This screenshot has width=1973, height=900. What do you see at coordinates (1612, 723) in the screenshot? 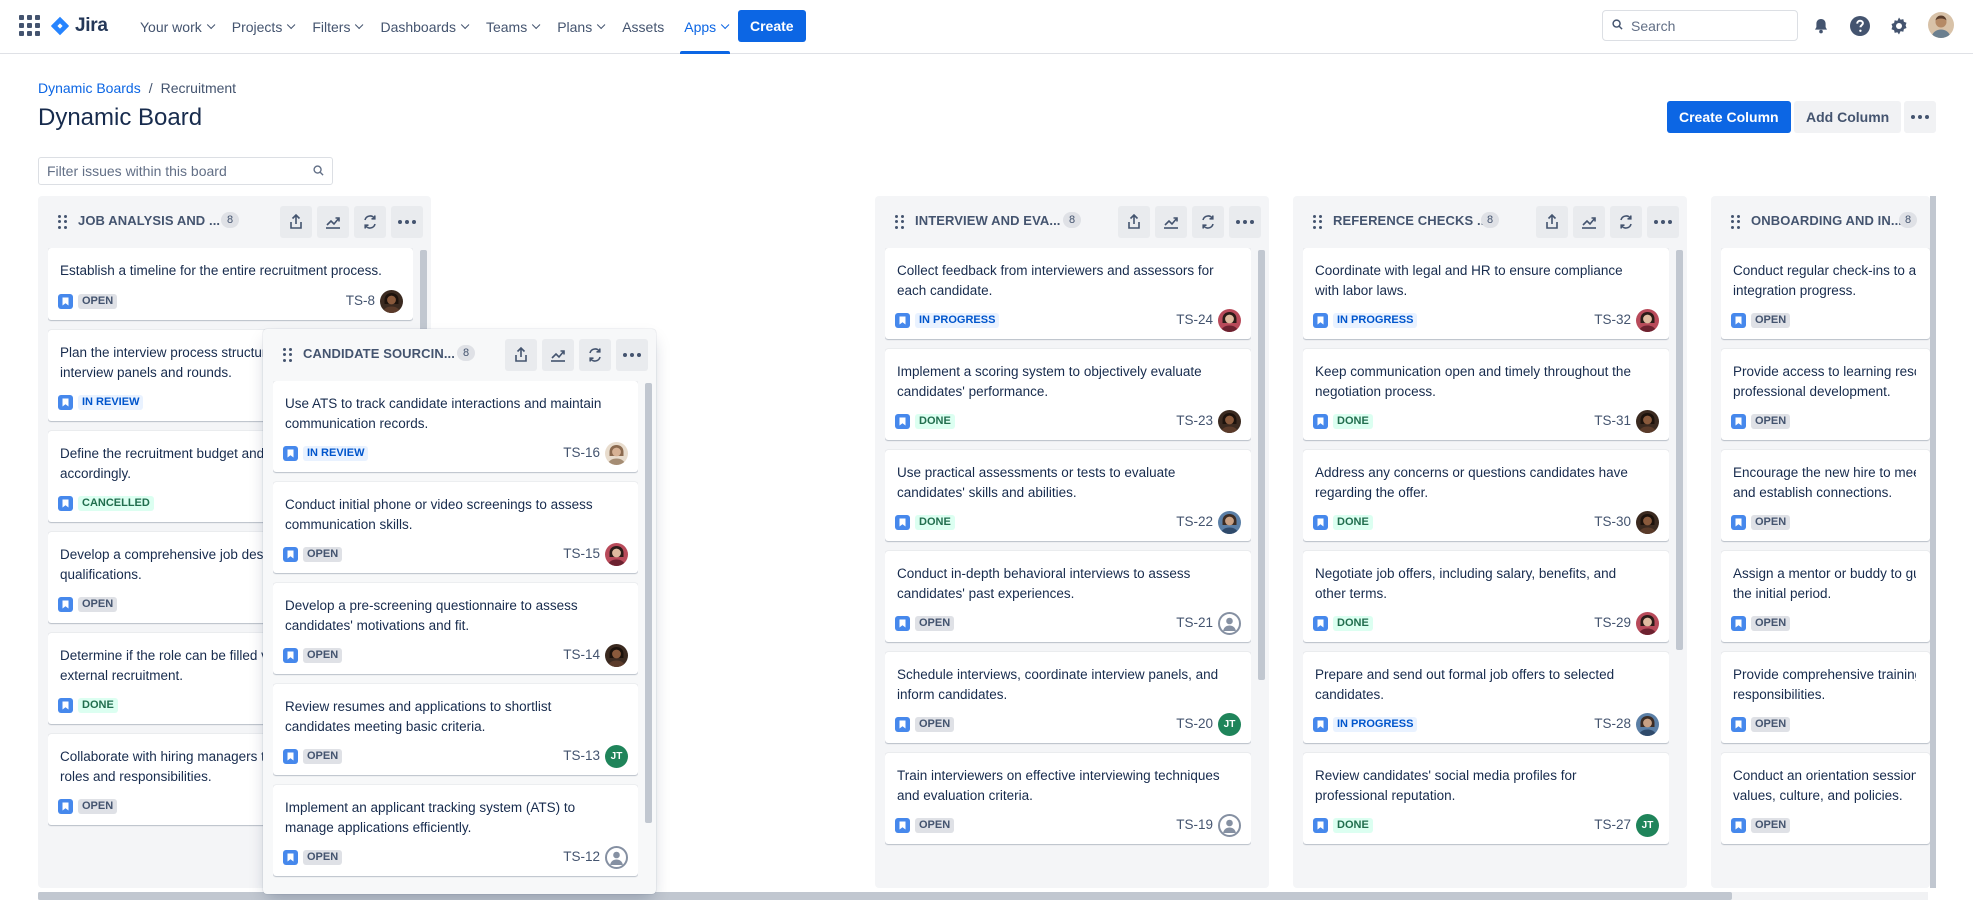
I see `issue-key: TS-28` at bounding box center [1612, 723].